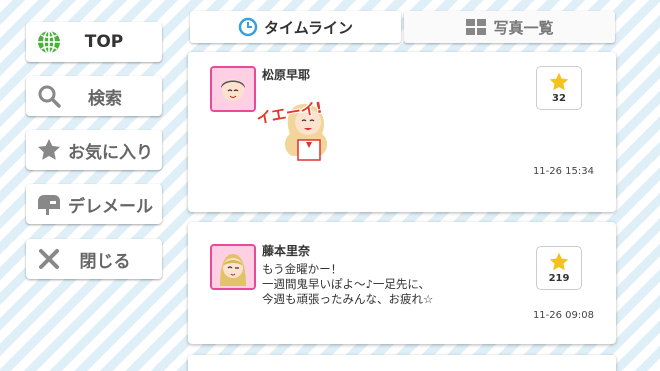  What do you see at coordinates (286, 75) in the screenshot?
I see `post-author: 松原早耶` at bounding box center [286, 75].